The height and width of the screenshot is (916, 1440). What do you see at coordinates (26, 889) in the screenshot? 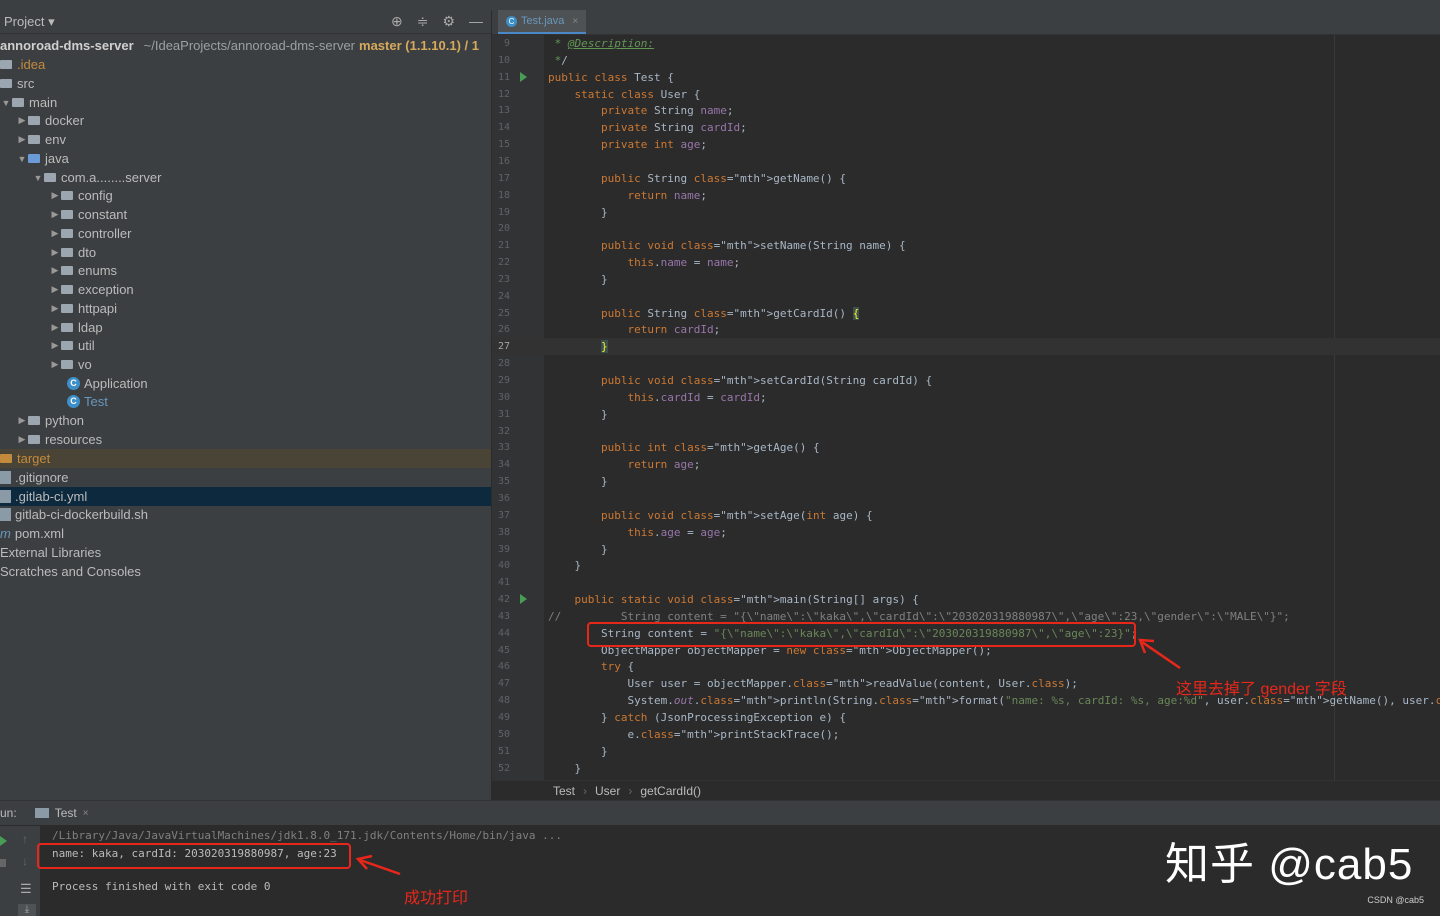
I see `soft-wrap-icon: ☰` at bounding box center [26, 889].